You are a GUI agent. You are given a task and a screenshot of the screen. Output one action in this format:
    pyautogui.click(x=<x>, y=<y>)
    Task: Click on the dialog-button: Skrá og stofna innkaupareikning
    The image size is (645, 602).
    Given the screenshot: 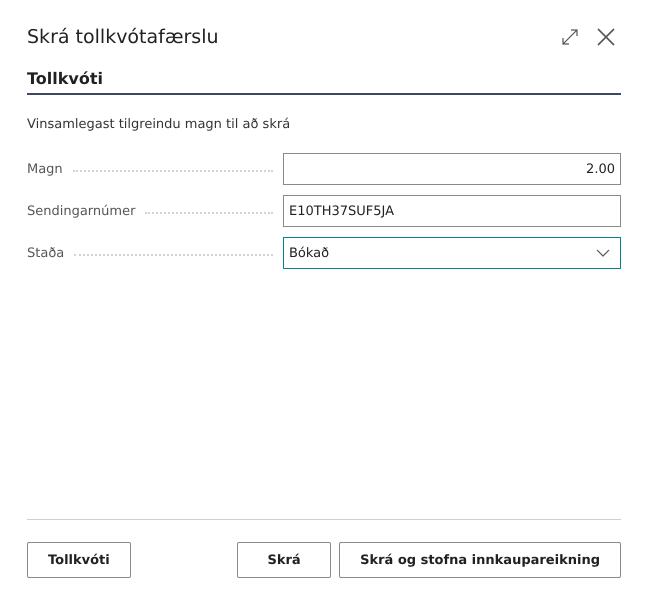 What is the action you would take?
    pyautogui.click(x=480, y=560)
    